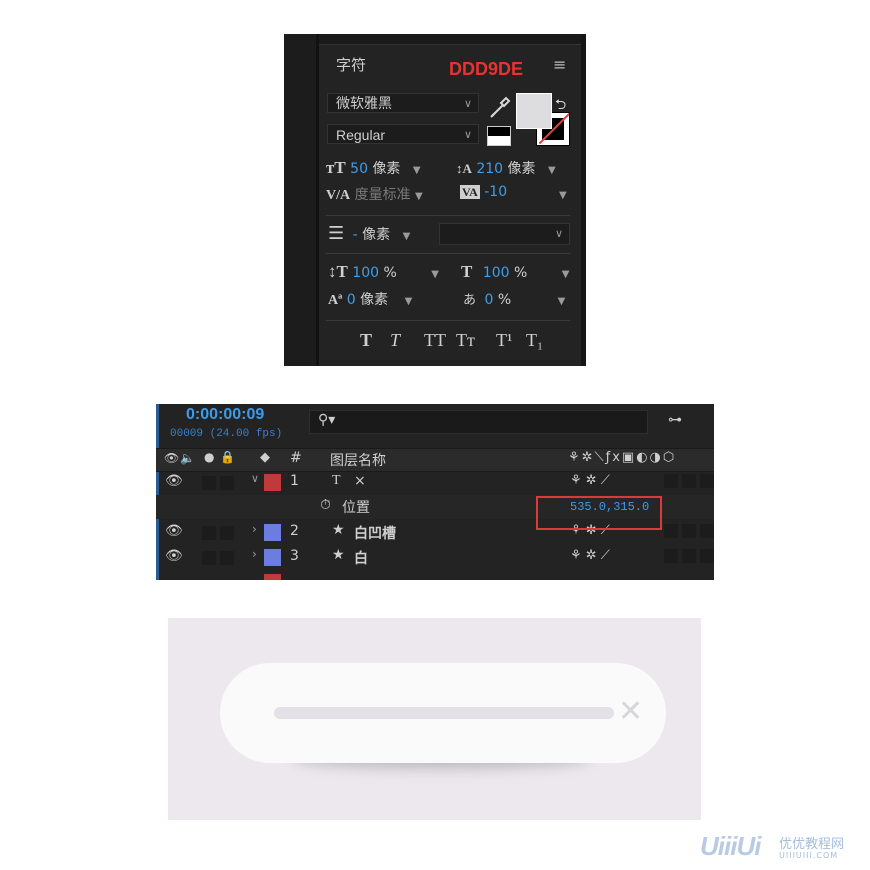 The image size is (870, 870). What do you see at coordinates (403, 103) in the screenshot?
I see `font-family-select: 微软雅黑 ∨` at bounding box center [403, 103].